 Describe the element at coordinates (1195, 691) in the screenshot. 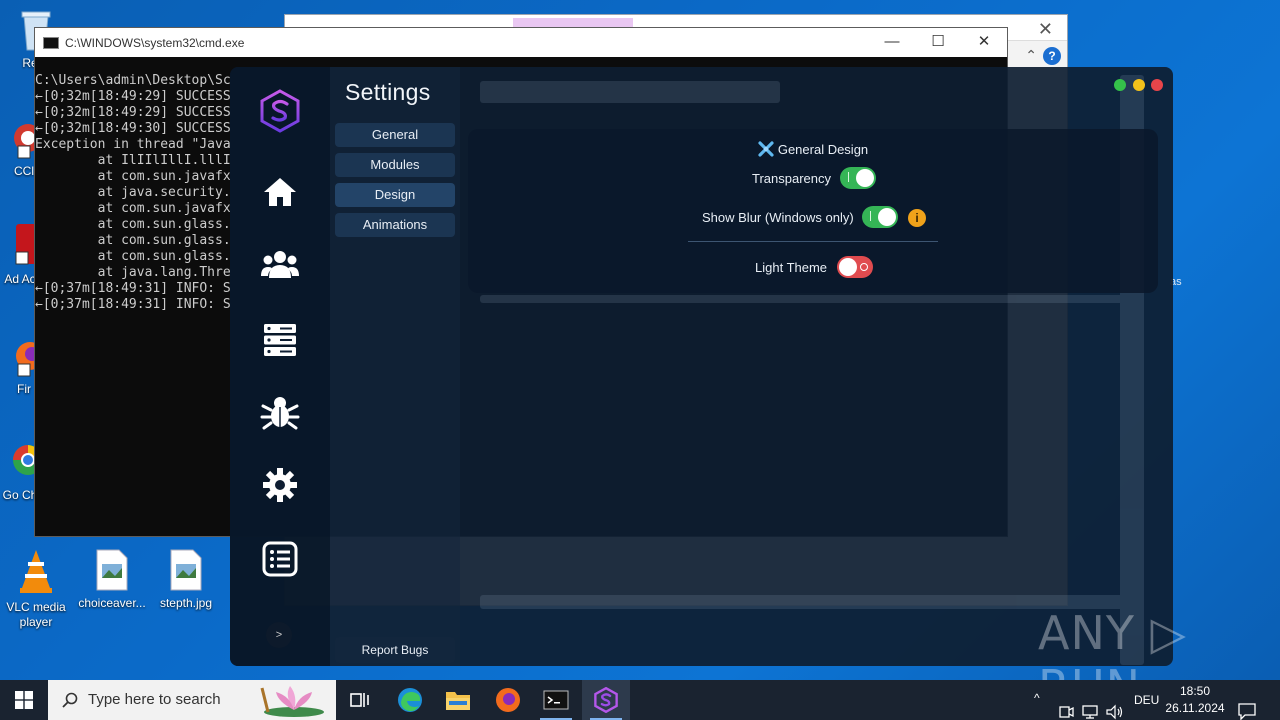

I see `clock-time: 18:50` at that location.